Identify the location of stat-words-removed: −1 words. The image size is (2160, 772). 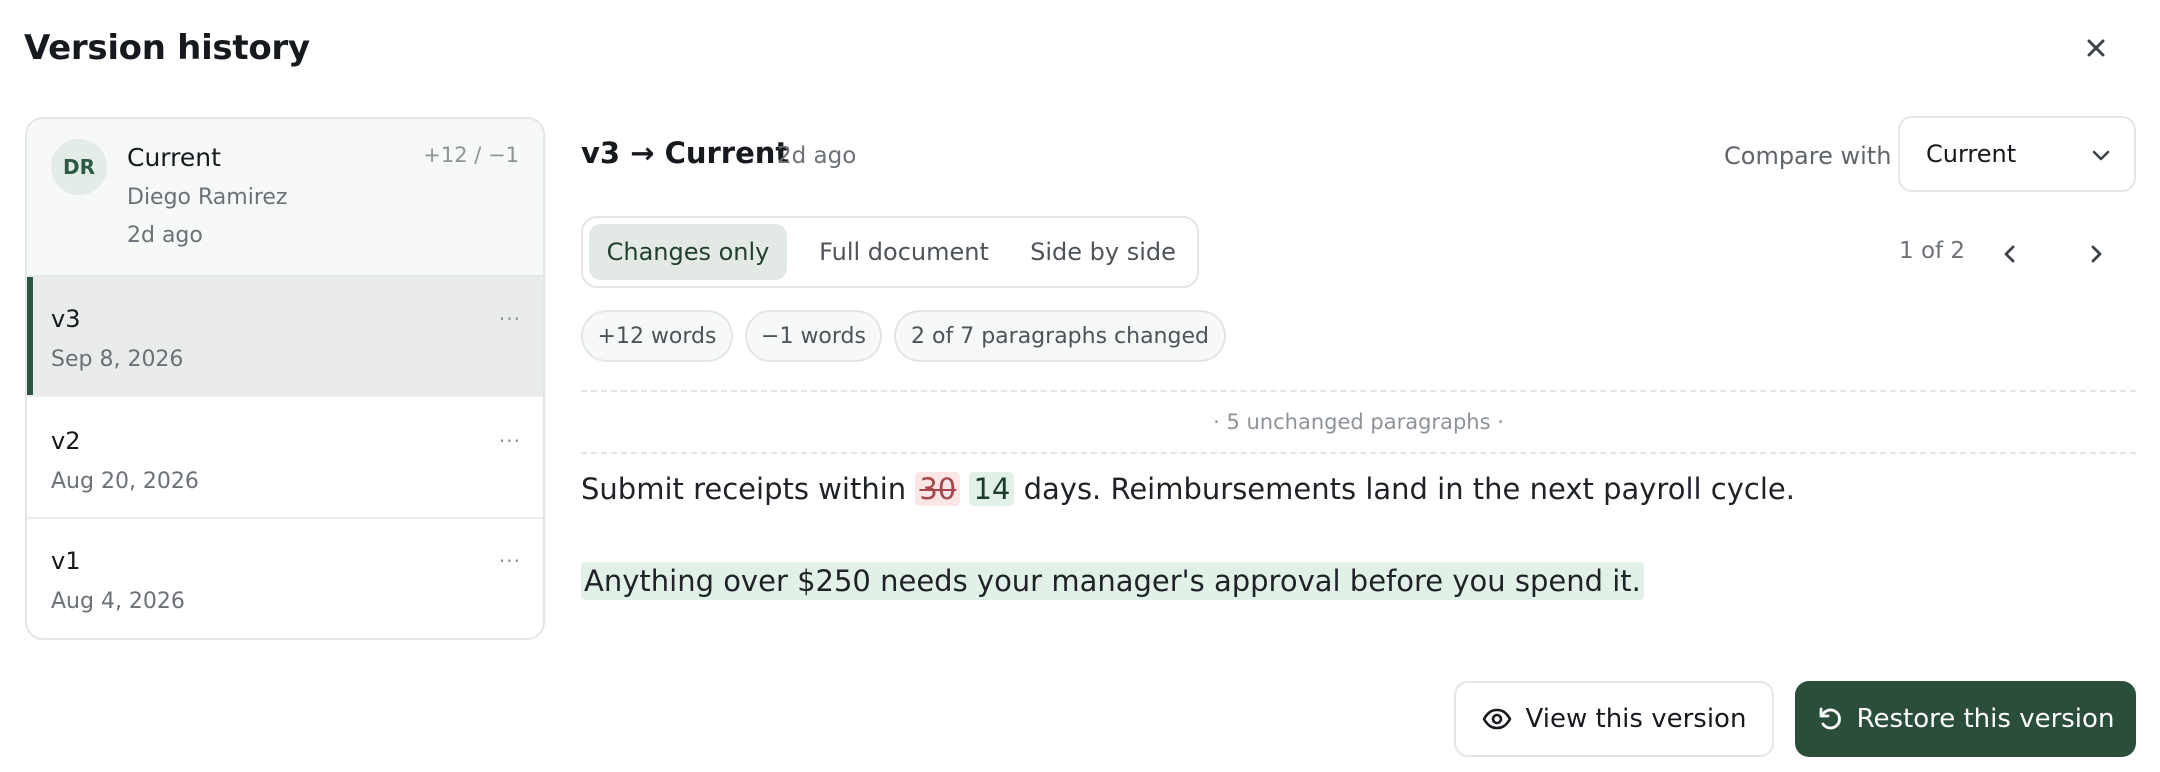
(813, 336).